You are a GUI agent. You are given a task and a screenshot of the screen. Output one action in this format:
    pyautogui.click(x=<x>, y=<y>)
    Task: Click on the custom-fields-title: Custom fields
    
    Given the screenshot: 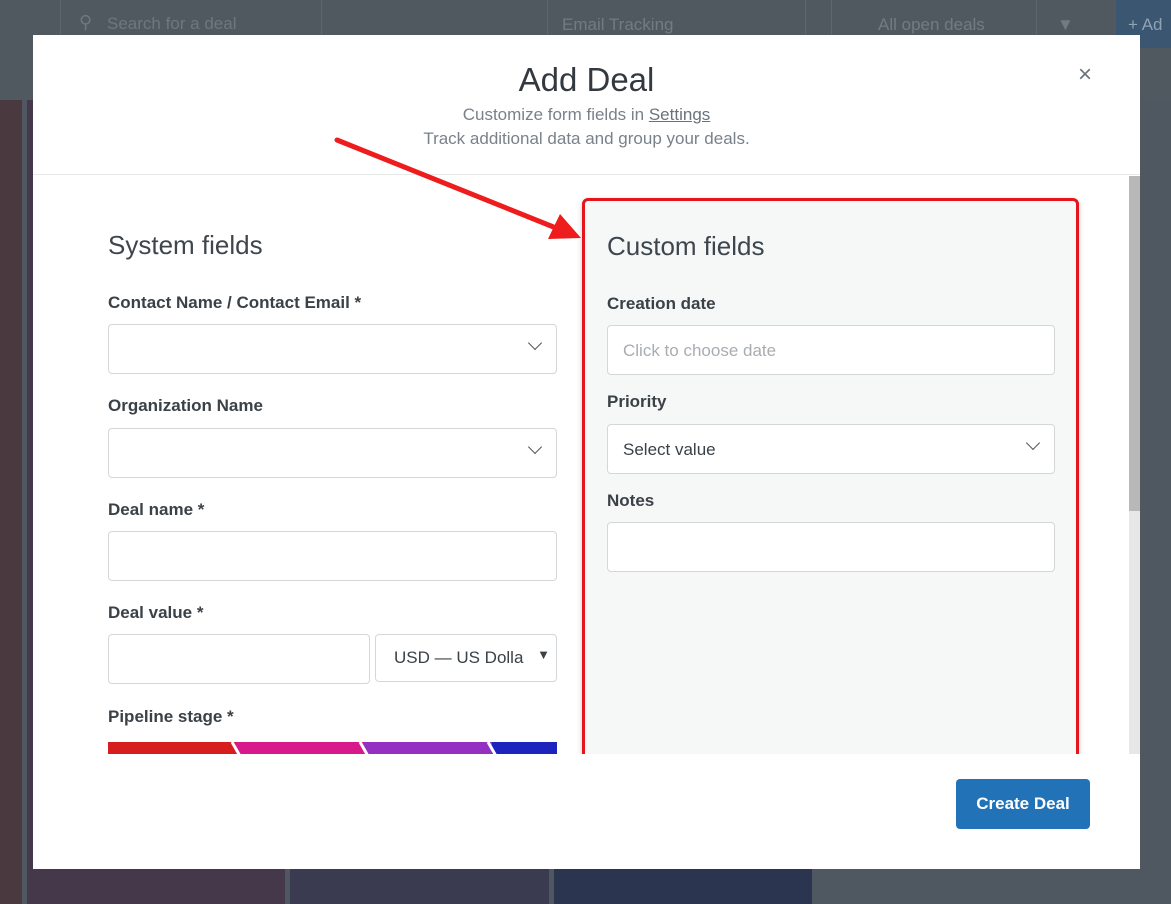 What is the action you would take?
    pyautogui.click(x=686, y=246)
    